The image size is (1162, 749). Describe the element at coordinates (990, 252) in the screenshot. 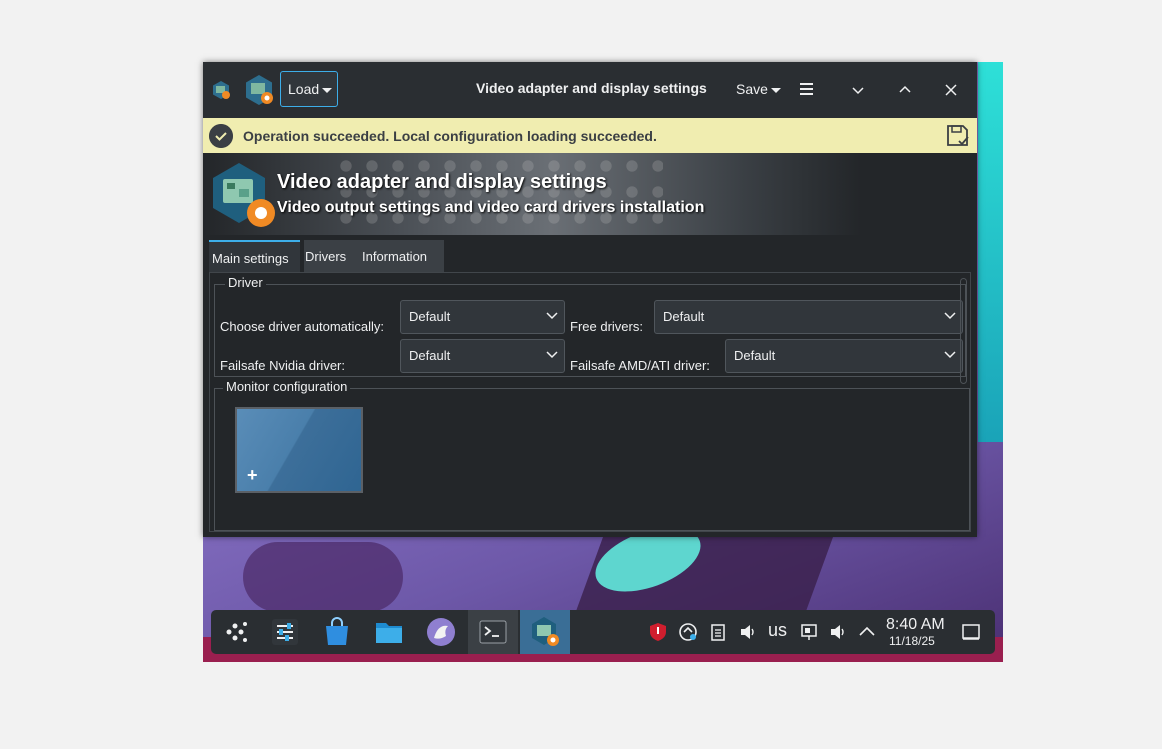

I see `wallpaper-teal-shape` at that location.